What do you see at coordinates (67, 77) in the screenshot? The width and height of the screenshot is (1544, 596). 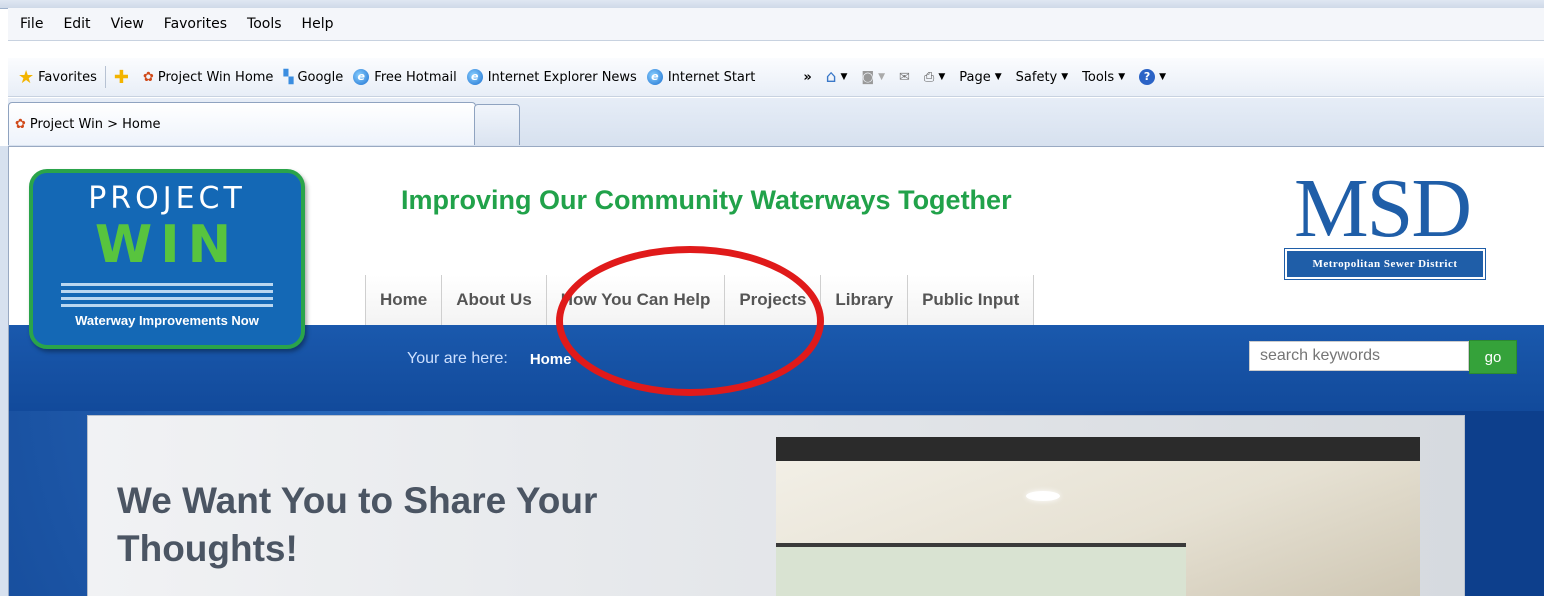 I see `favorites-label: Favorites` at bounding box center [67, 77].